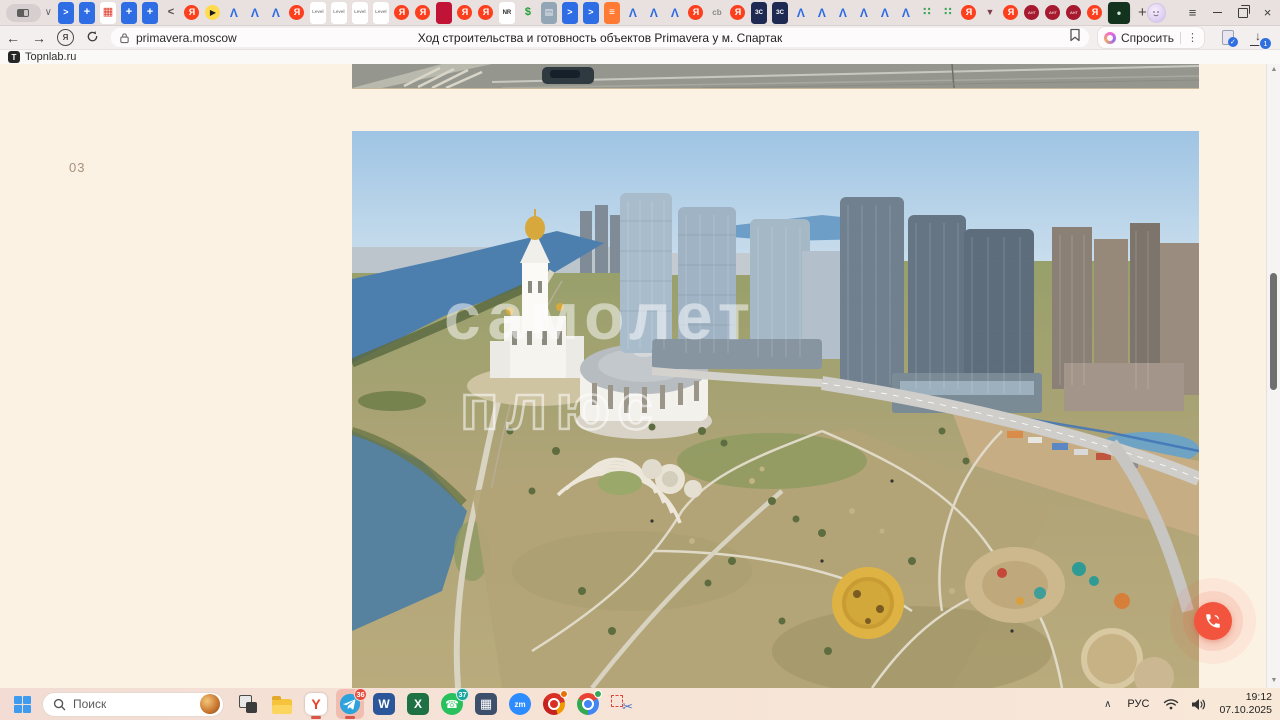 The image size is (1280, 720). I want to click on taskbar-telegram: 36, so click(351, 703).